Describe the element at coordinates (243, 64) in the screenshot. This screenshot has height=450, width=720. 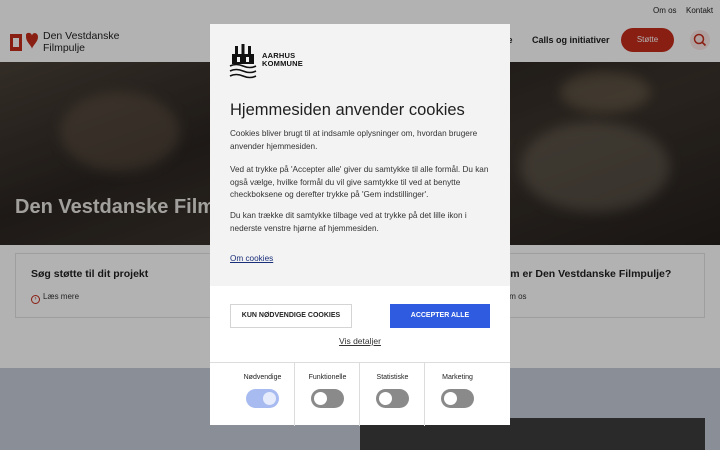
I see `aarhus-kommune-logo-icon` at that location.